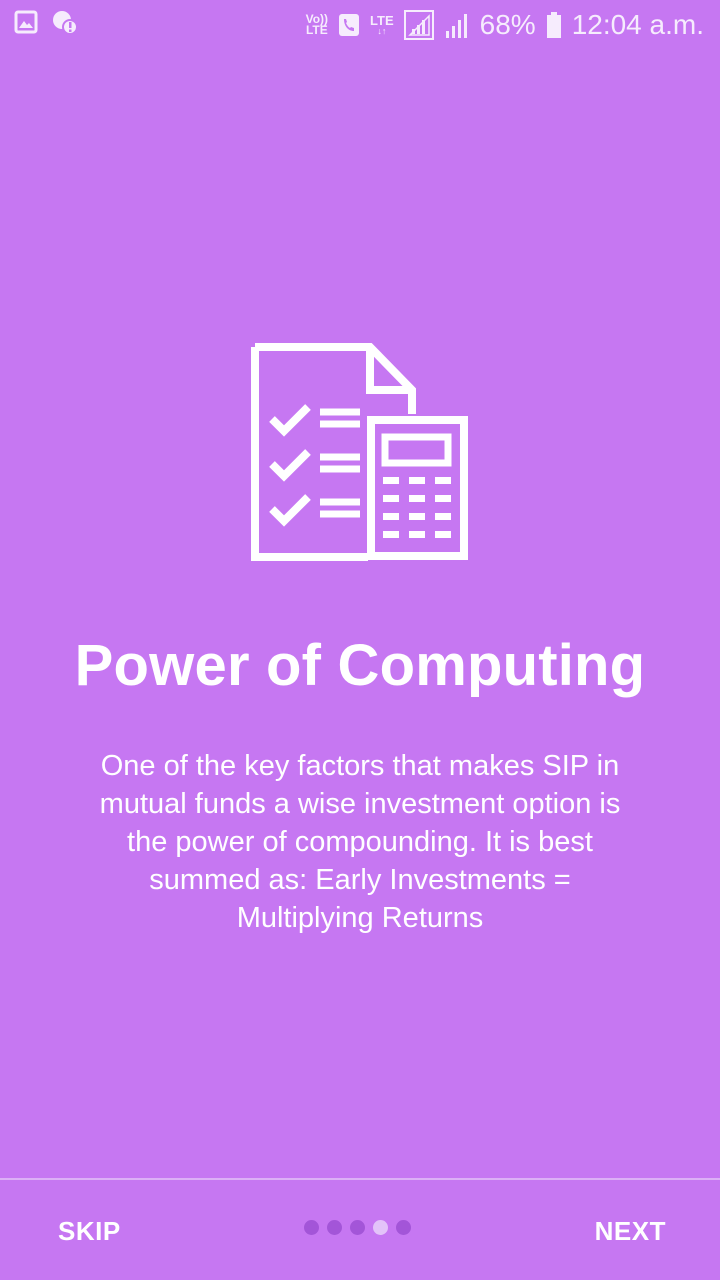  I want to click on page-title: Power of Computing, so click(360, 665).